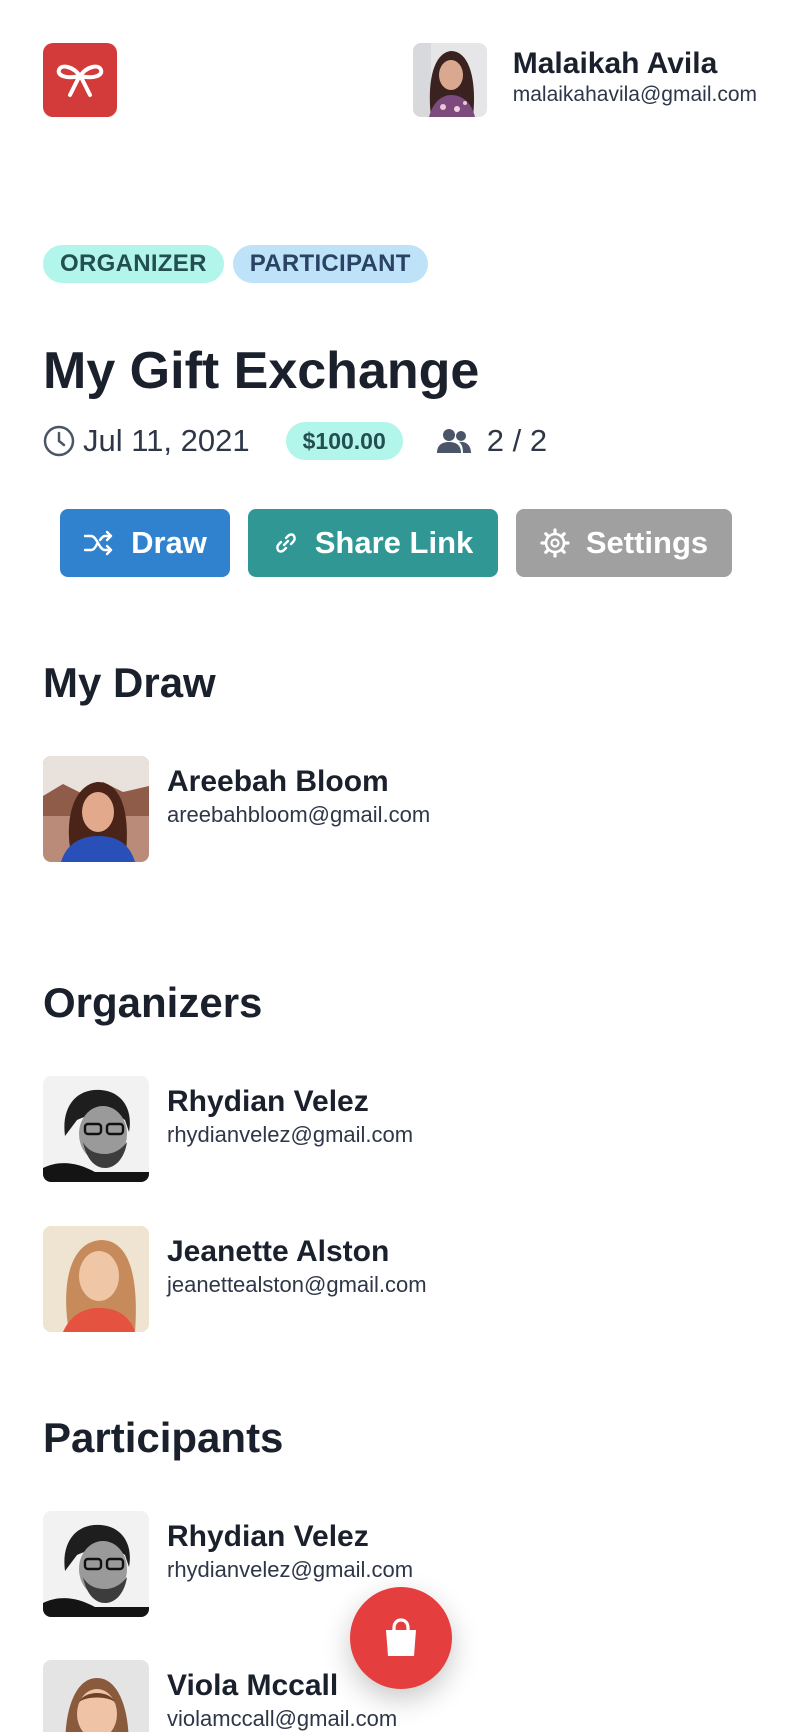 This screenshot has height=1732, width=800. I want to click on ribbon-bow-icon, so click(80, 80).